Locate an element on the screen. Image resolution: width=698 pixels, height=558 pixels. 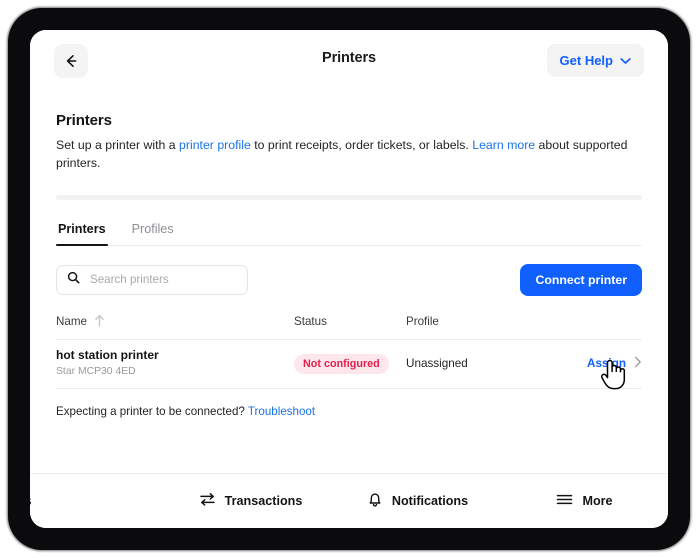
sort-ascending-arrow-icon is located at coordinates (99, 322).